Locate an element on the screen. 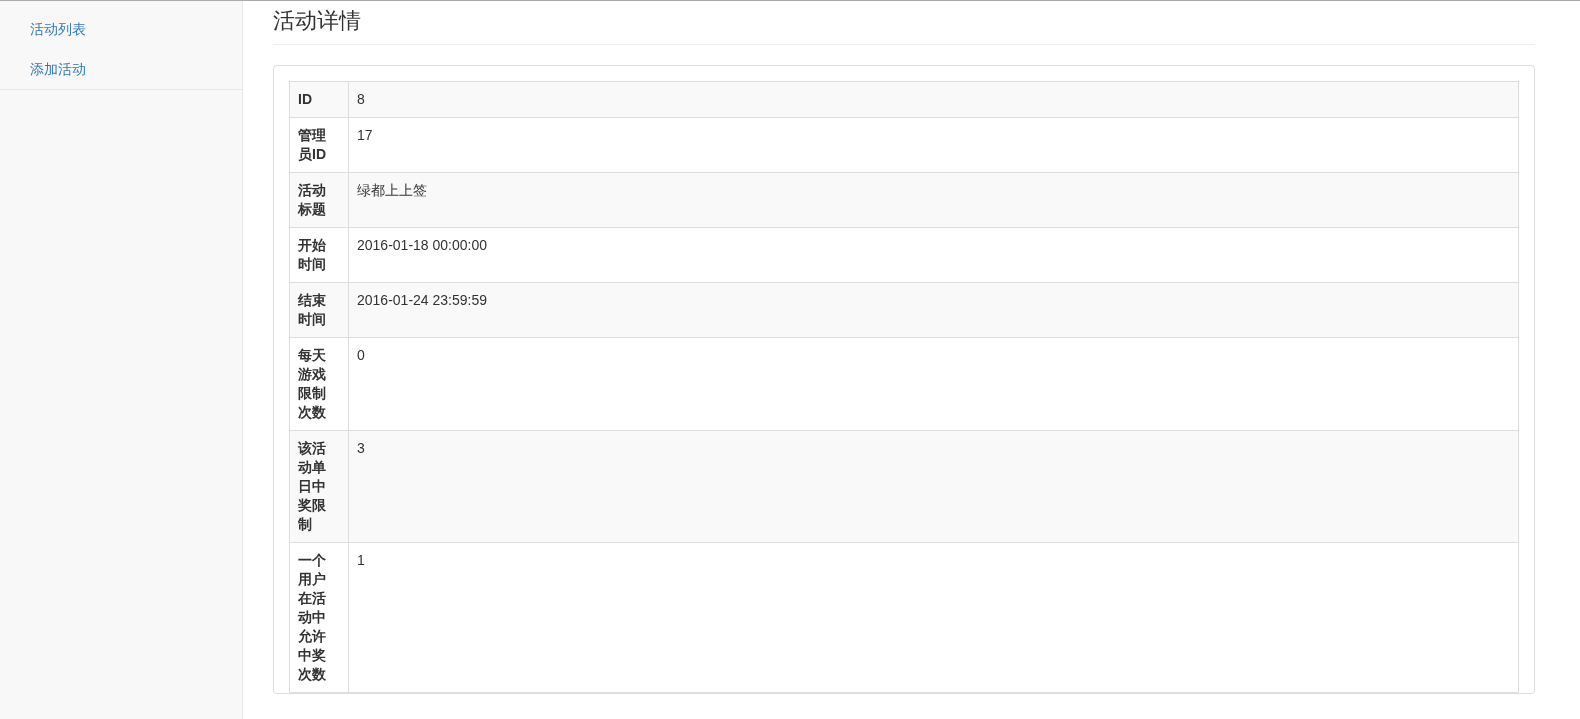 The height and width of the screenshot is (719, 1580). field-label: 一个用户在活动中允许中奖次数 is located at coordinates (319, 617).